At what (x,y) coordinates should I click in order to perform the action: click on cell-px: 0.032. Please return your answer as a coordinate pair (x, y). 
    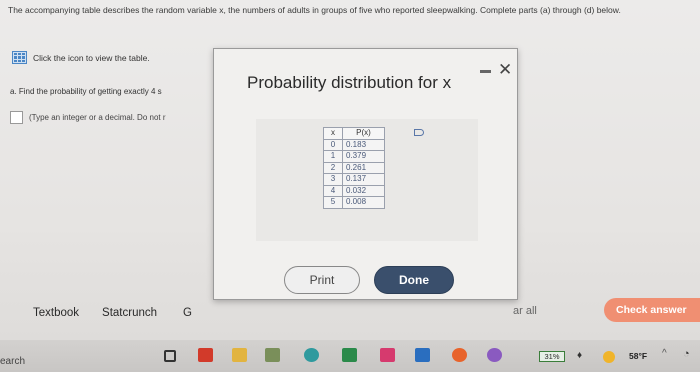
    Looking at the image, I should click on (363, 190).